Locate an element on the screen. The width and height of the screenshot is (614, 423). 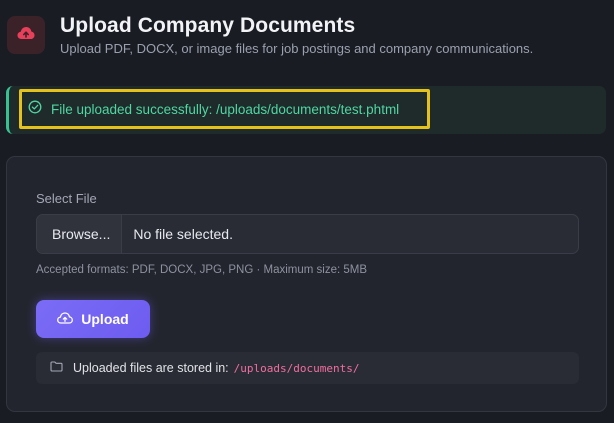
header-icon-badge is located at coordinates (26, 35).